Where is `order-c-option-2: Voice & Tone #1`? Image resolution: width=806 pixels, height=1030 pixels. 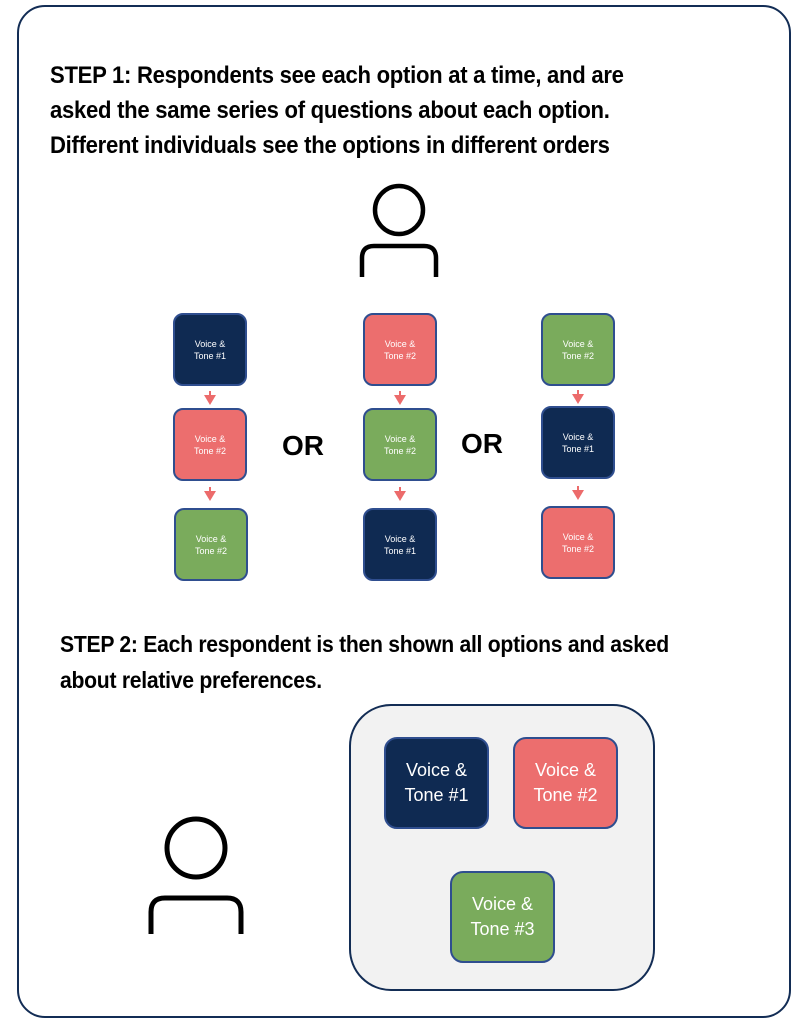
order-c-option-2: Voice & Tone #1 is located at coordinates (578, 442).